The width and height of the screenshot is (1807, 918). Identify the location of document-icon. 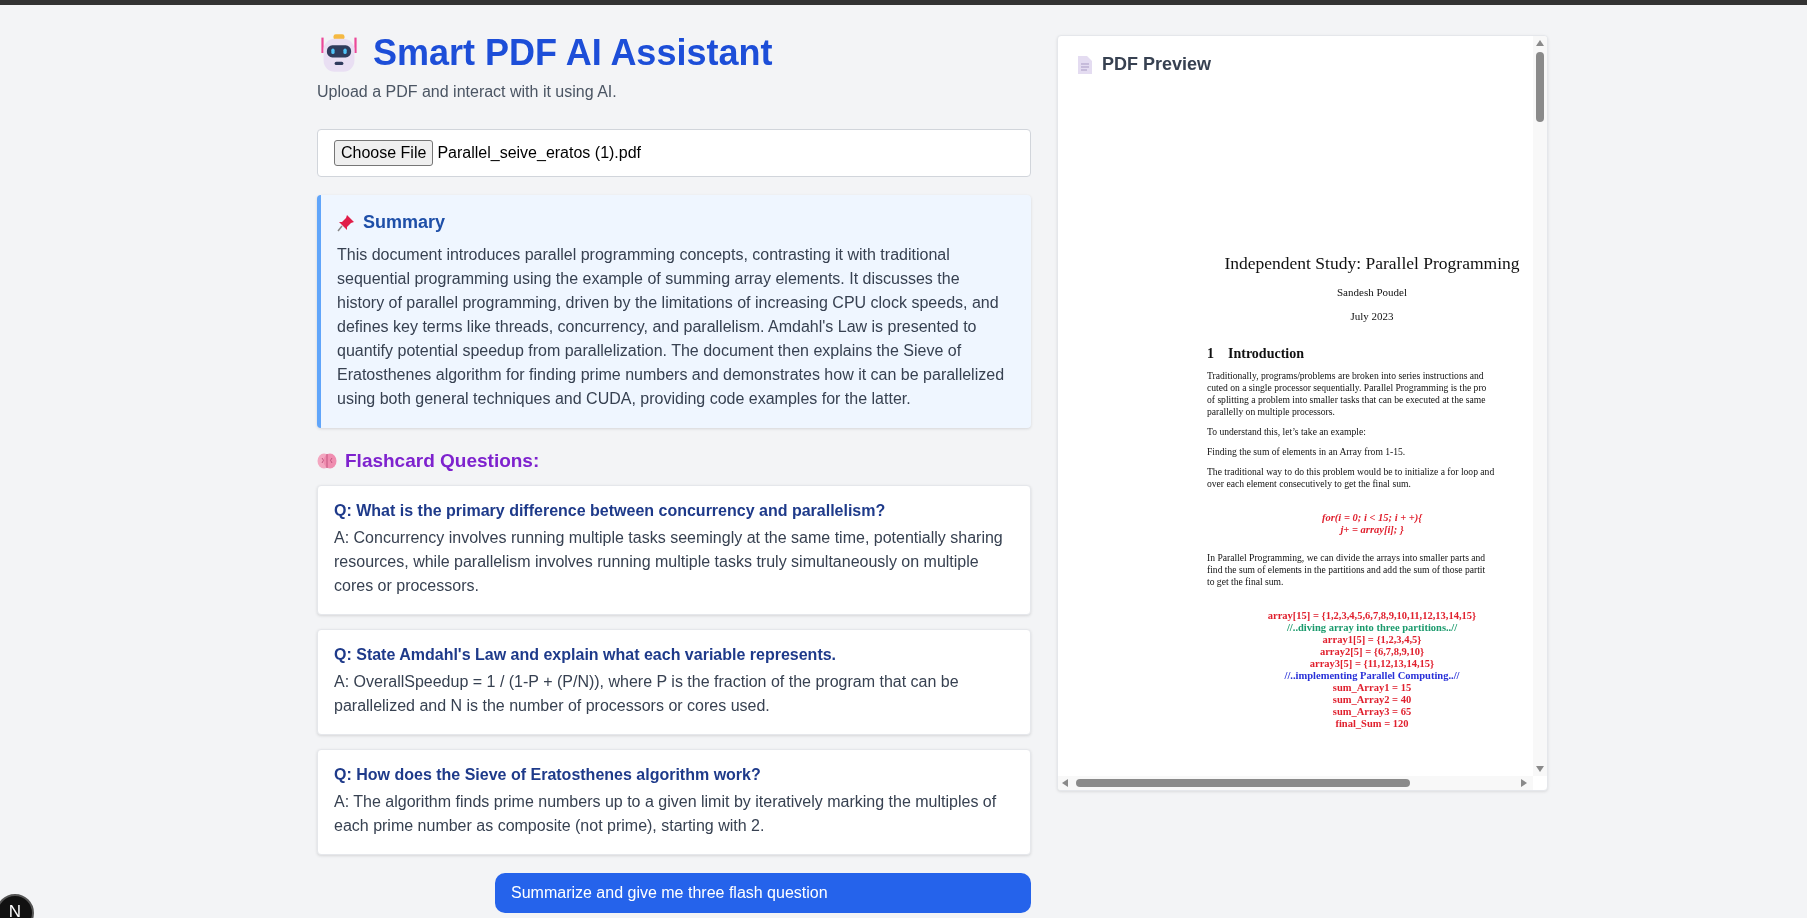
(1085, 64).